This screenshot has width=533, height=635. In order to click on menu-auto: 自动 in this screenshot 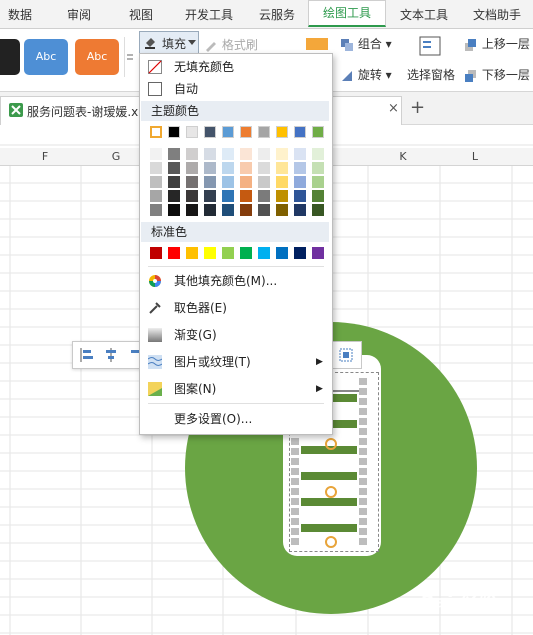, I will do `click(235, 89)`.